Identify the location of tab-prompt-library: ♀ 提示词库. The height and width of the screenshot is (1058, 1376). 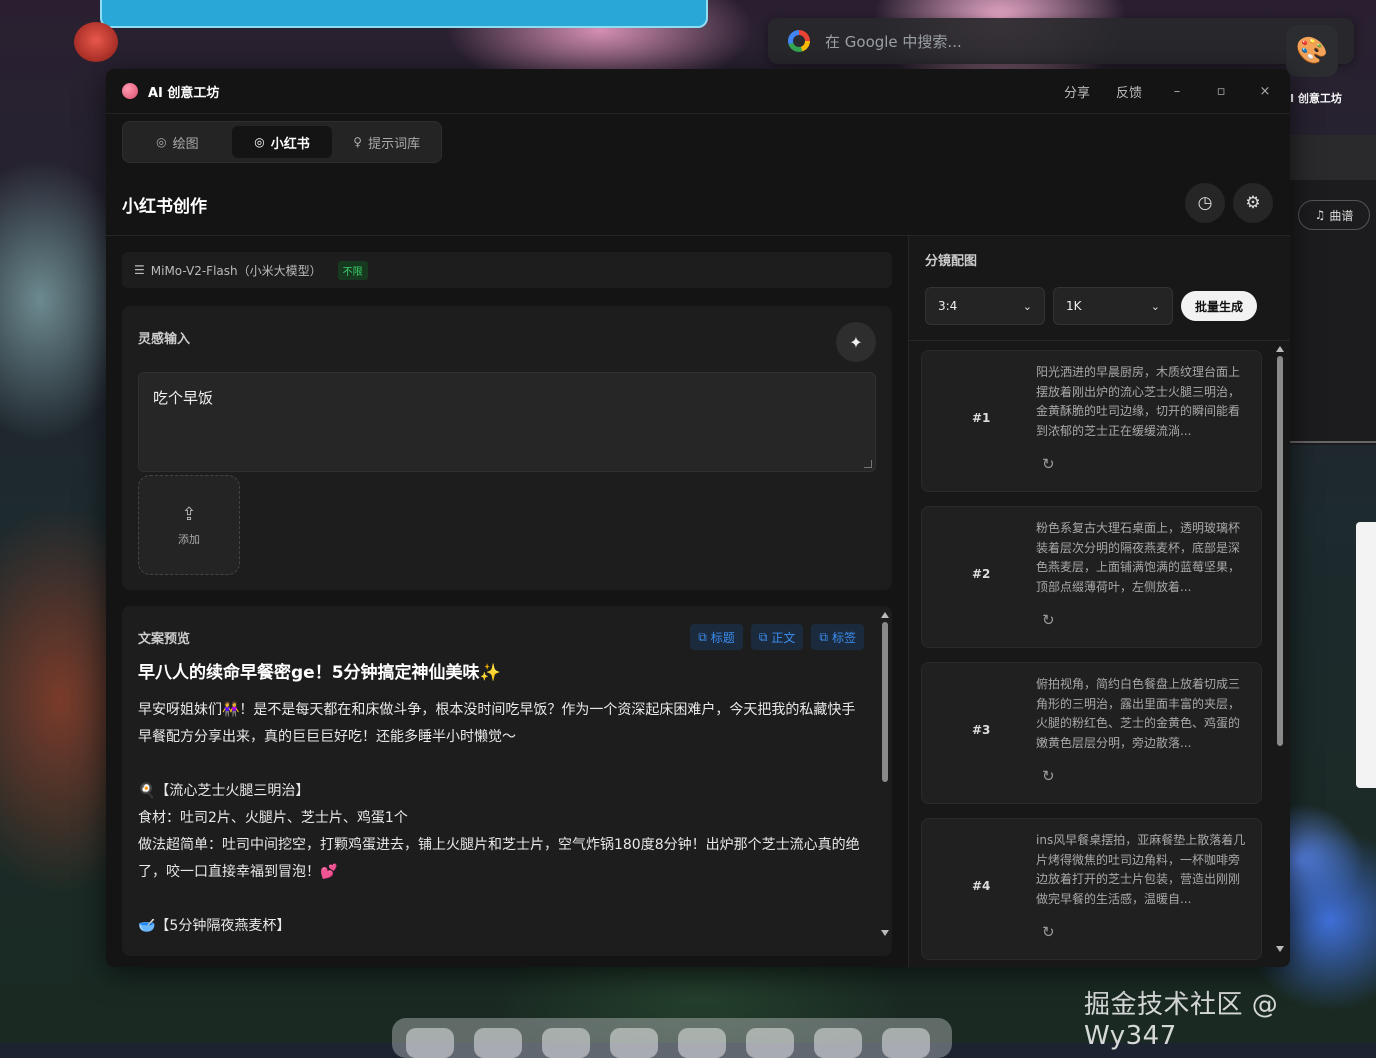
(386, 142).